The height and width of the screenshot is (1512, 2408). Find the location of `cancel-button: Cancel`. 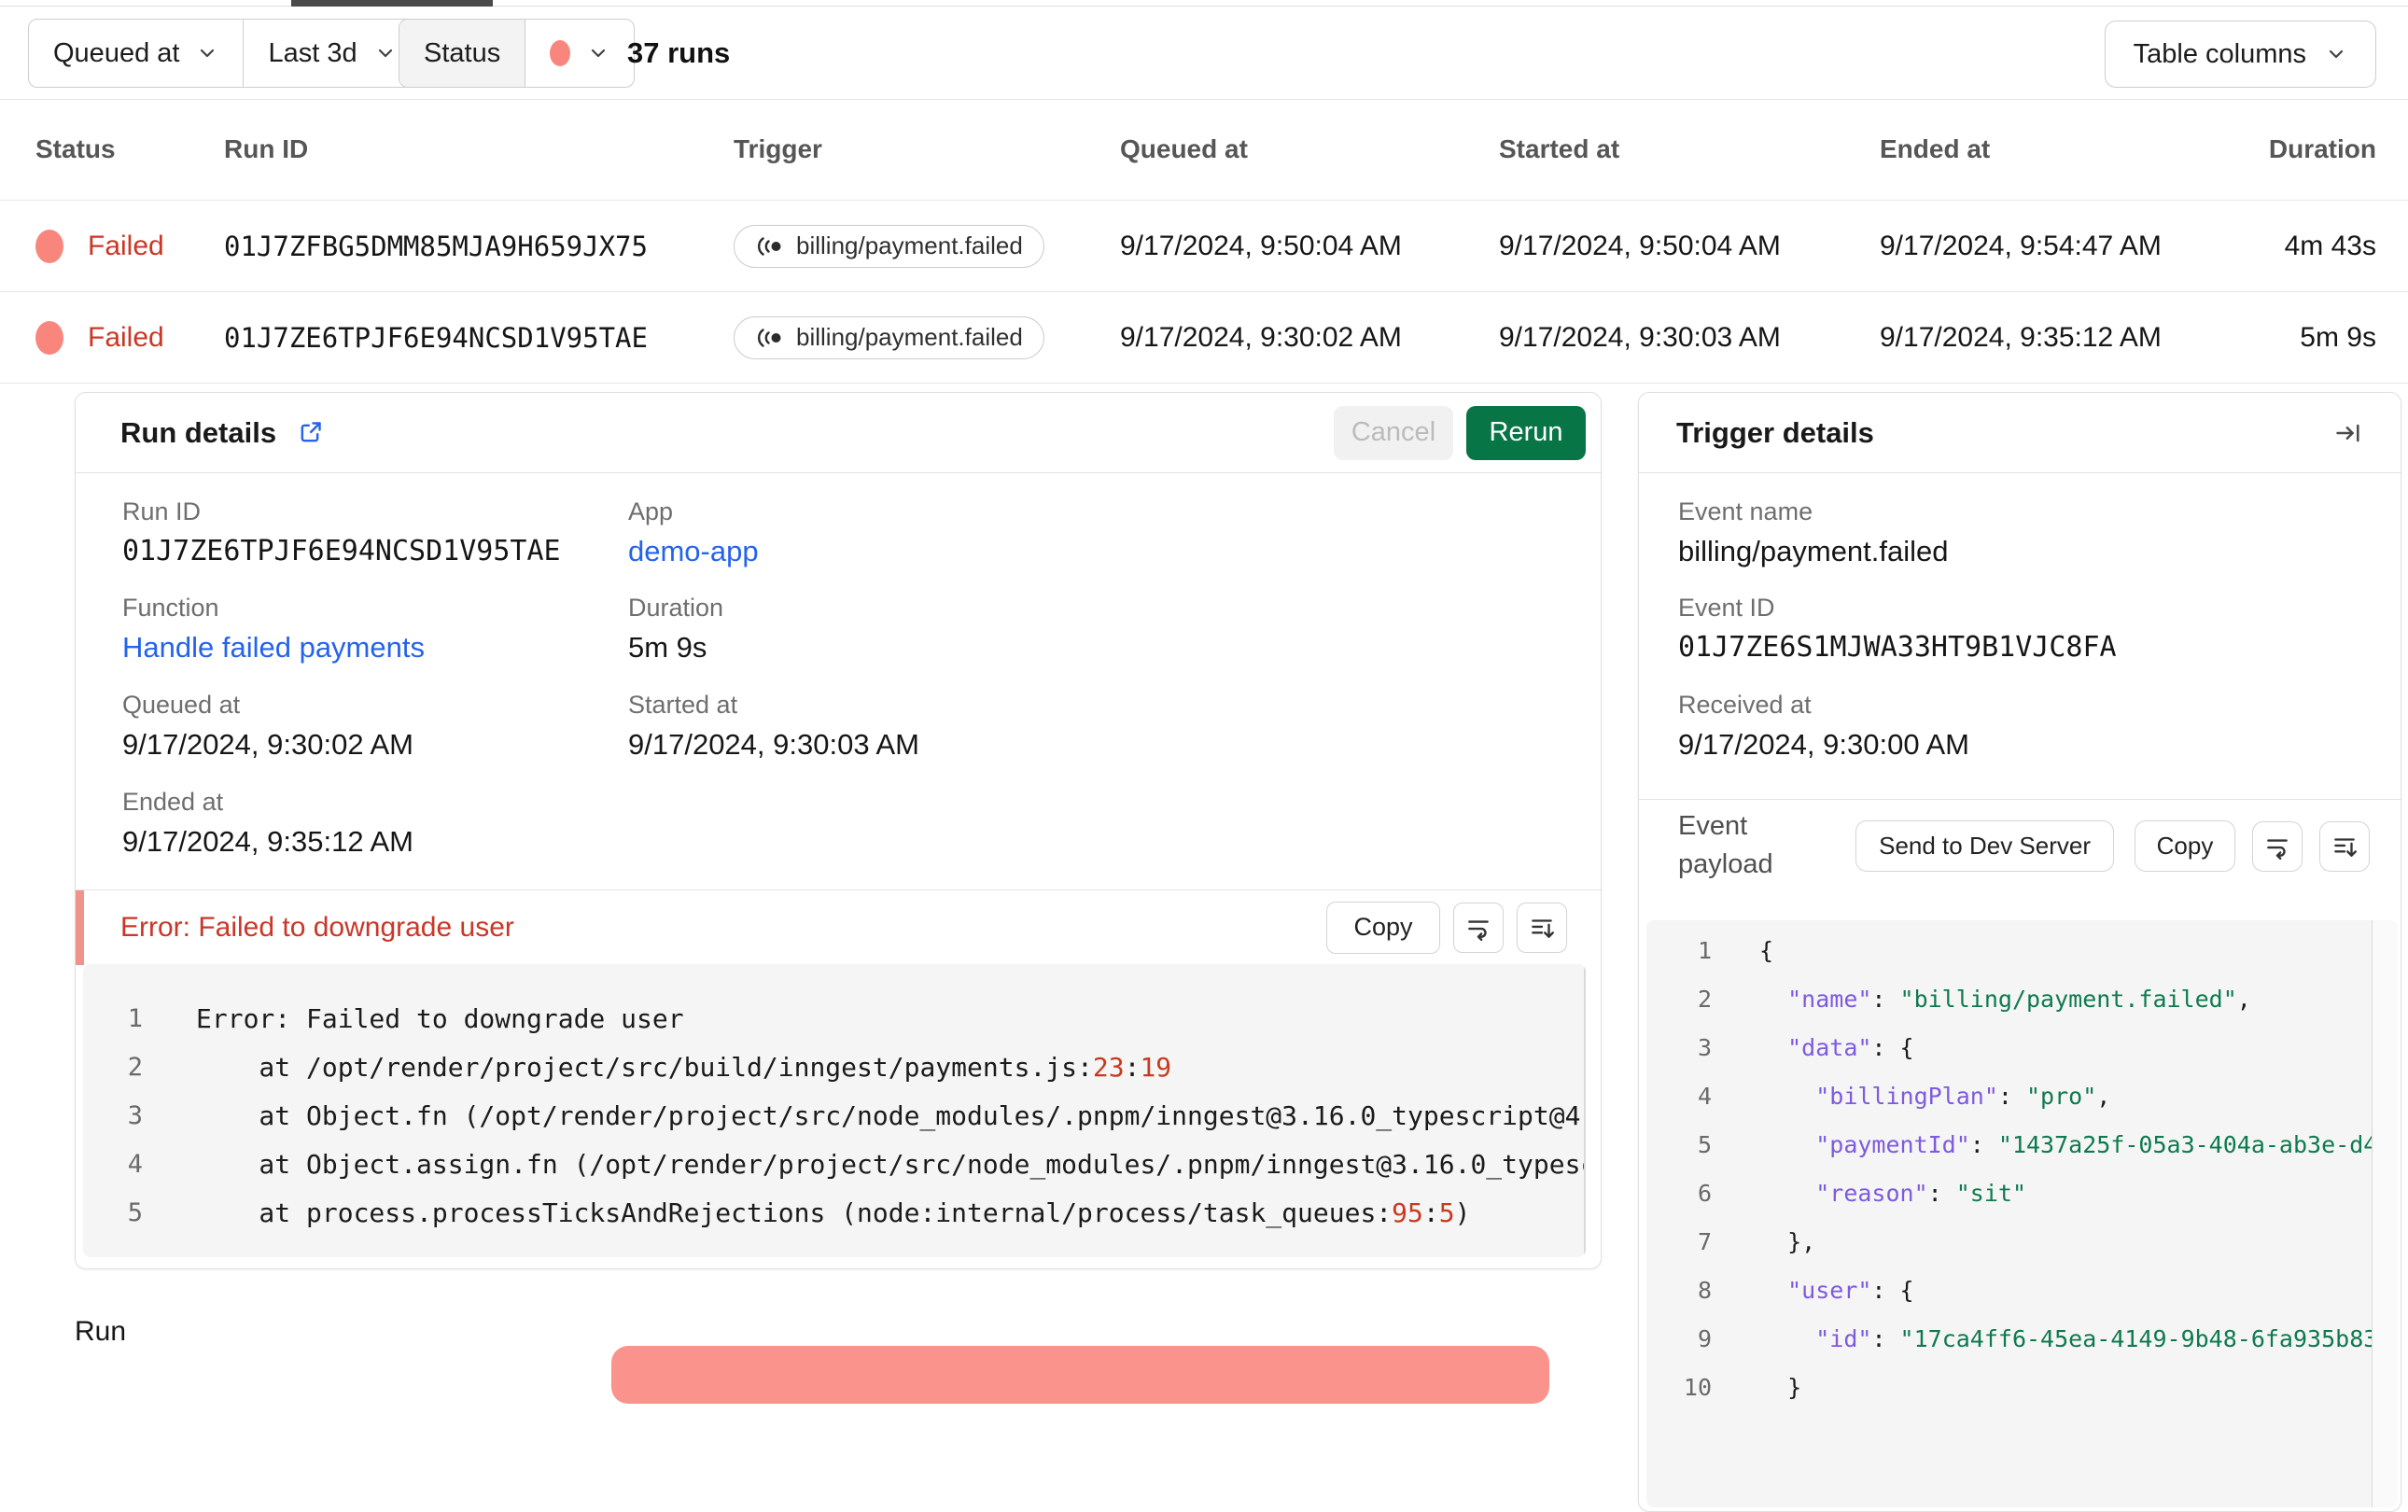

cancel-button: Cancel is located at coordinates (1393, 432).